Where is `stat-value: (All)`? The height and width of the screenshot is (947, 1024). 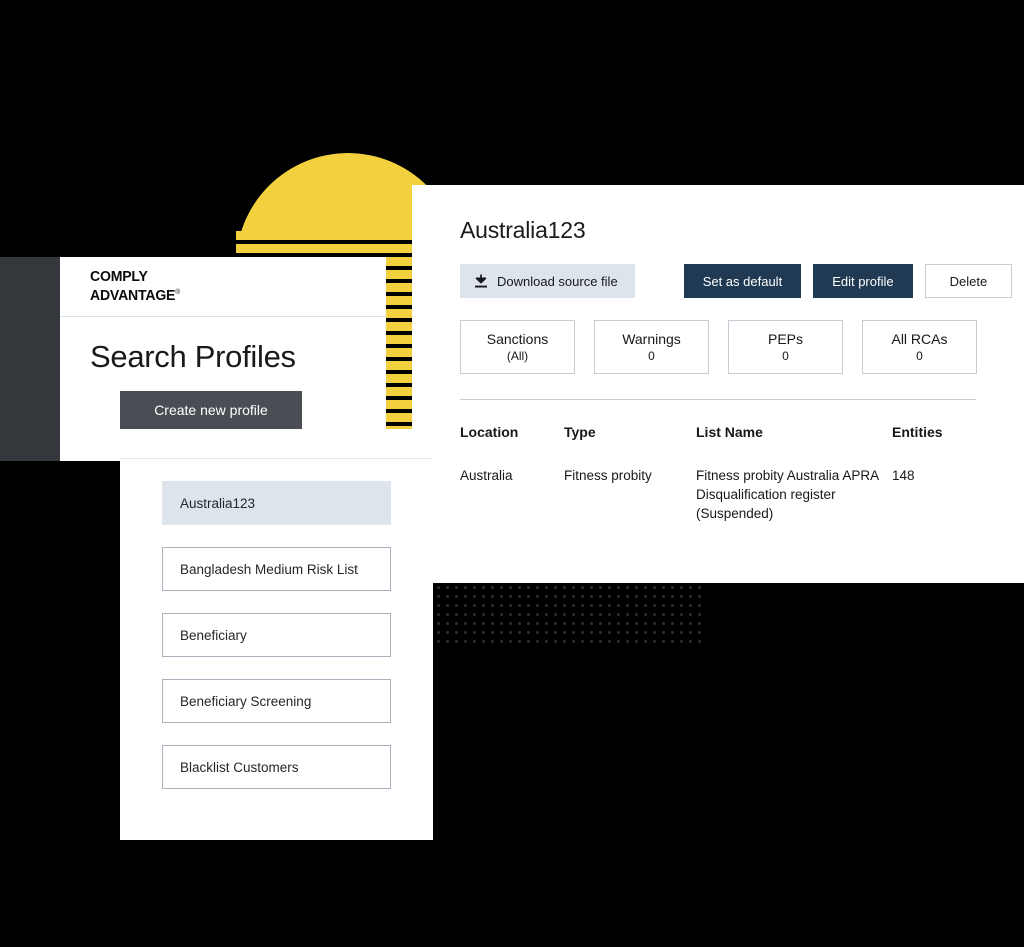
stat-value: (All) is located at coordinates (517, 356).